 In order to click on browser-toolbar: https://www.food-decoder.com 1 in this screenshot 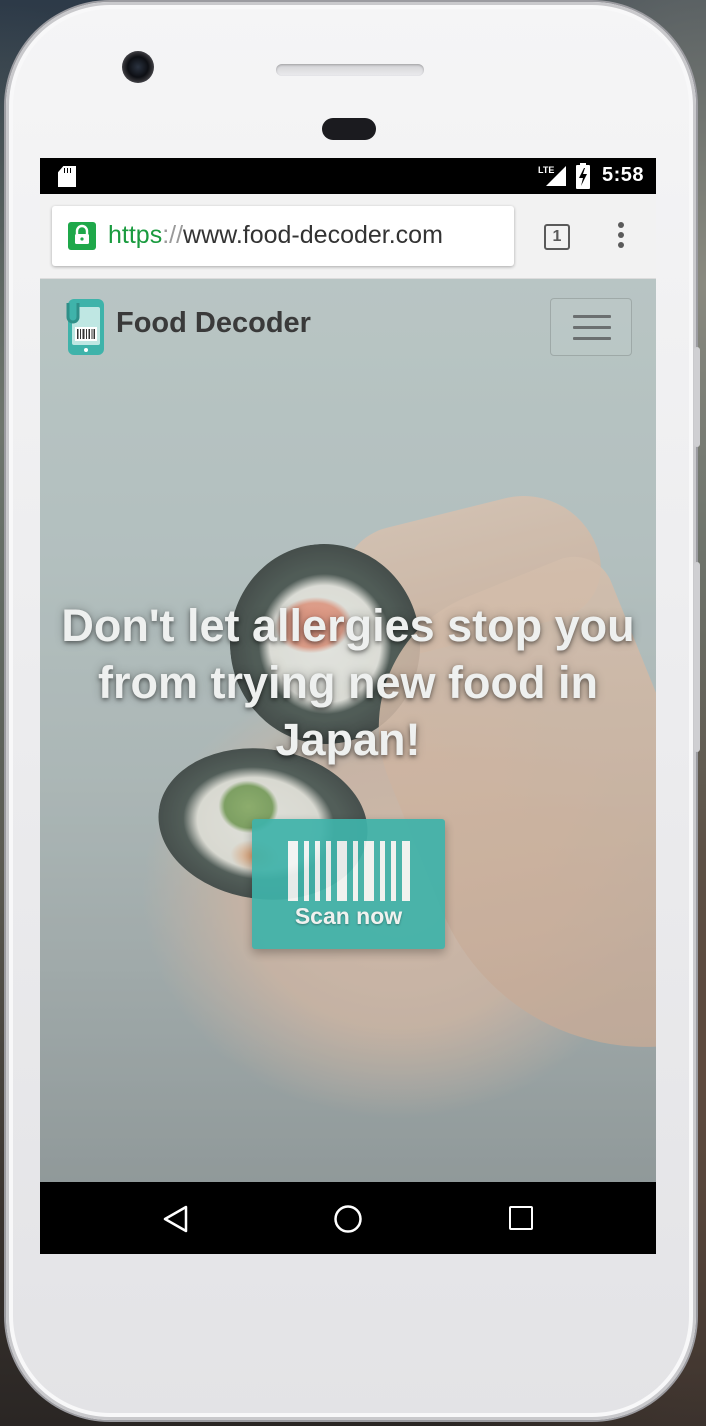, I will do `click(348, 236)`.